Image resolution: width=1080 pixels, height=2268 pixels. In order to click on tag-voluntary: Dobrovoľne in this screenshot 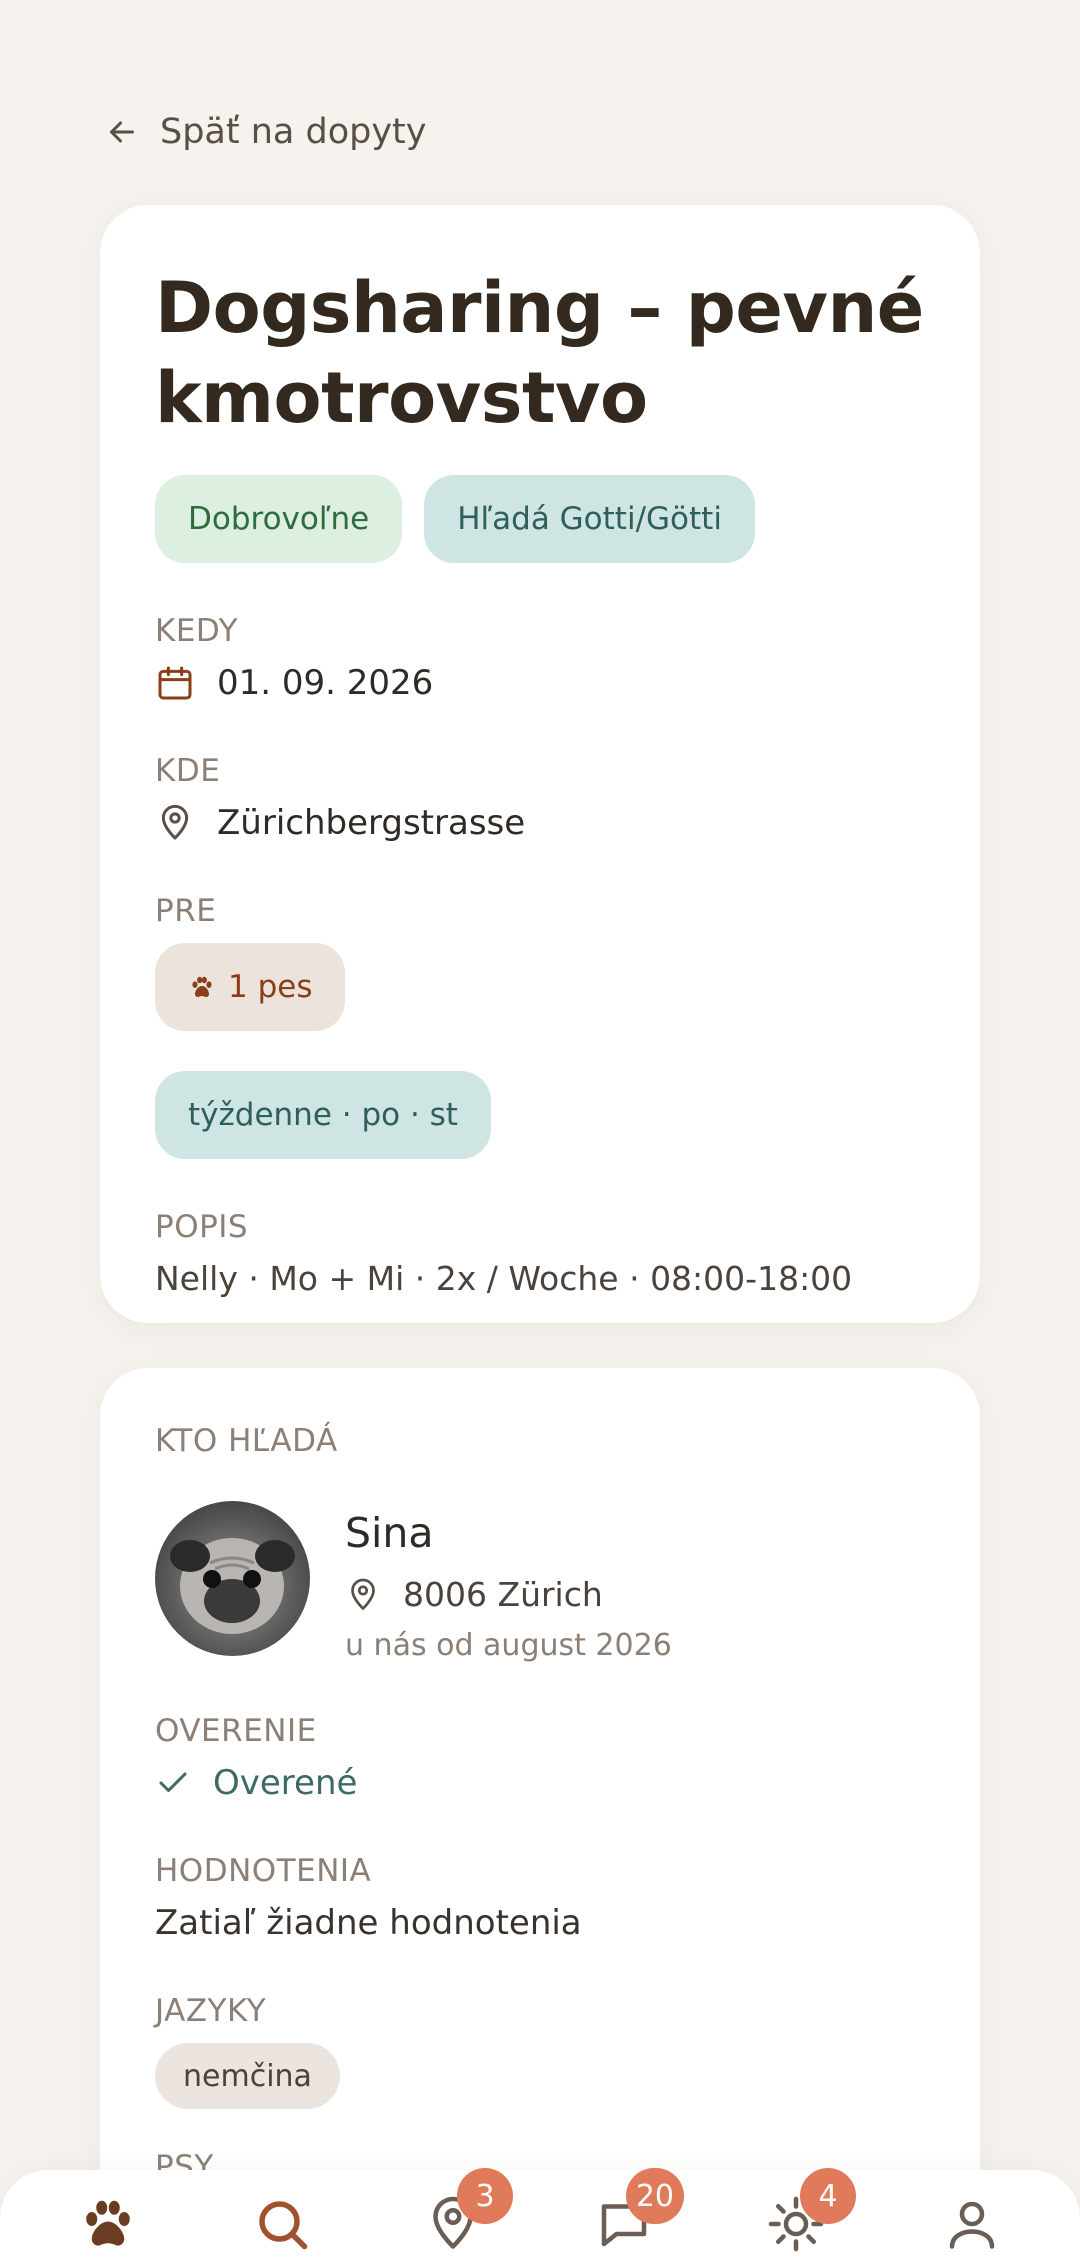, I will do `click(279, 519)`.